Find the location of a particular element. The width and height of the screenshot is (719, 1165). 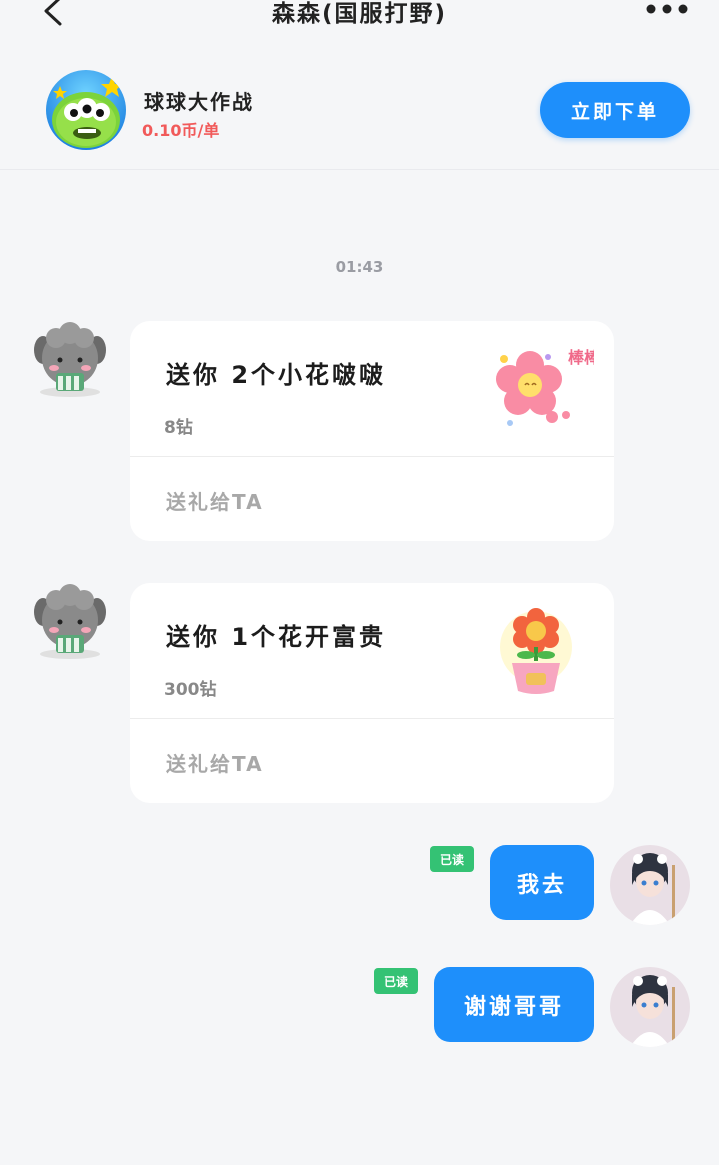

gift-title: 送你 2个小花啵啵 is located at coordinates (276, 375).